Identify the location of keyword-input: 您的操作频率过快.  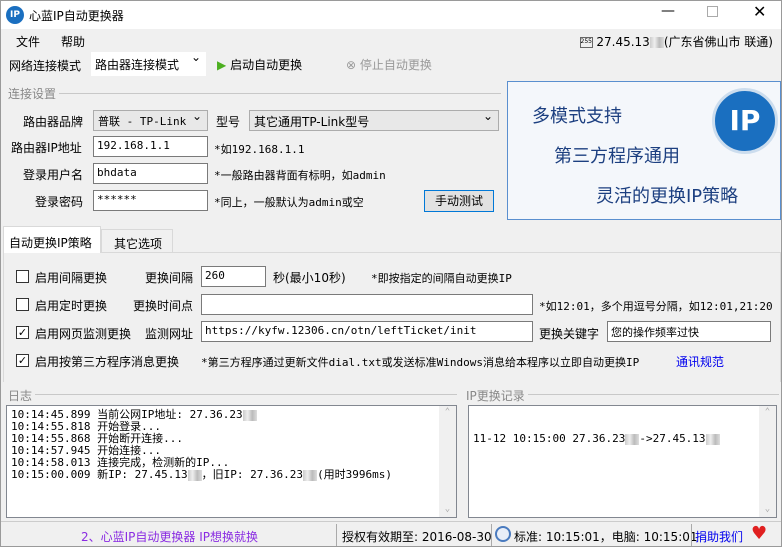
(689, 331).